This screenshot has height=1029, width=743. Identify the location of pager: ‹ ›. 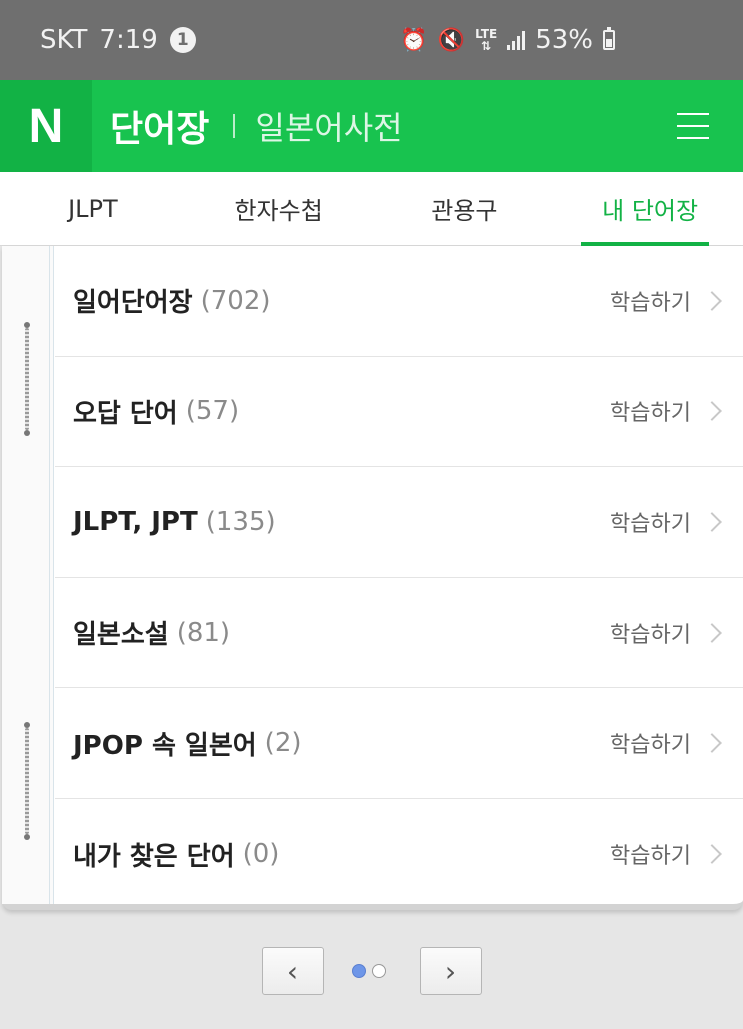
(371, 971).